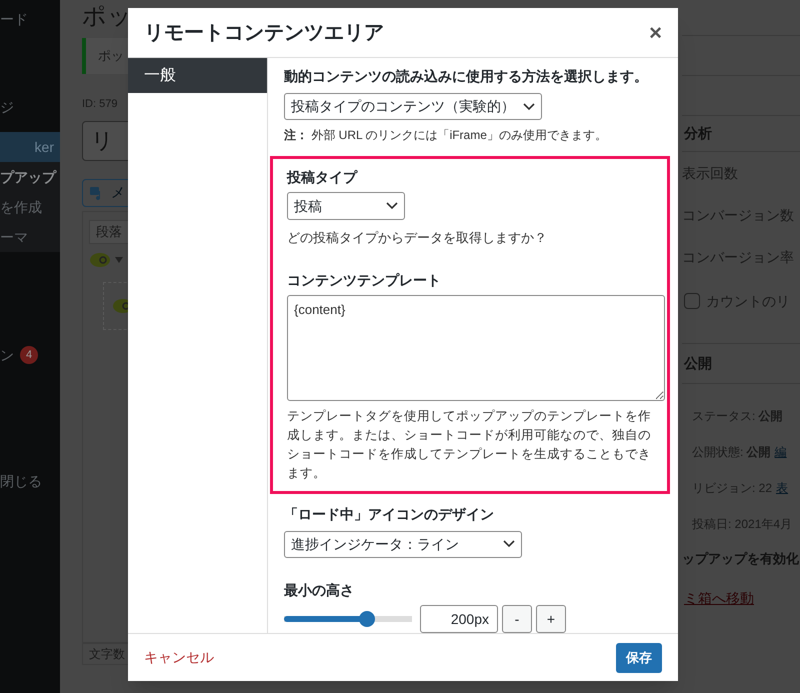 The image size is (800, 693). What do you see at coordinates (741, 598) in the screenshot?
I see `trash-link: ミ箱へ移動` at bounding box center [741, 598].